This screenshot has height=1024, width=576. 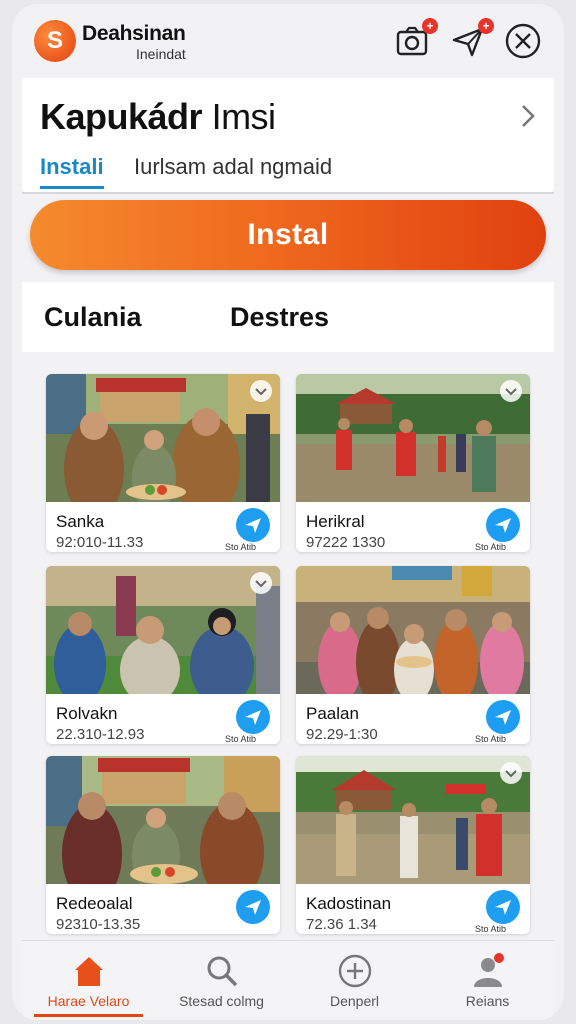 What do you see at coordinates (55, 41) in the screenshot?
I see `app-logo: S` at bounding box center [55, 41].